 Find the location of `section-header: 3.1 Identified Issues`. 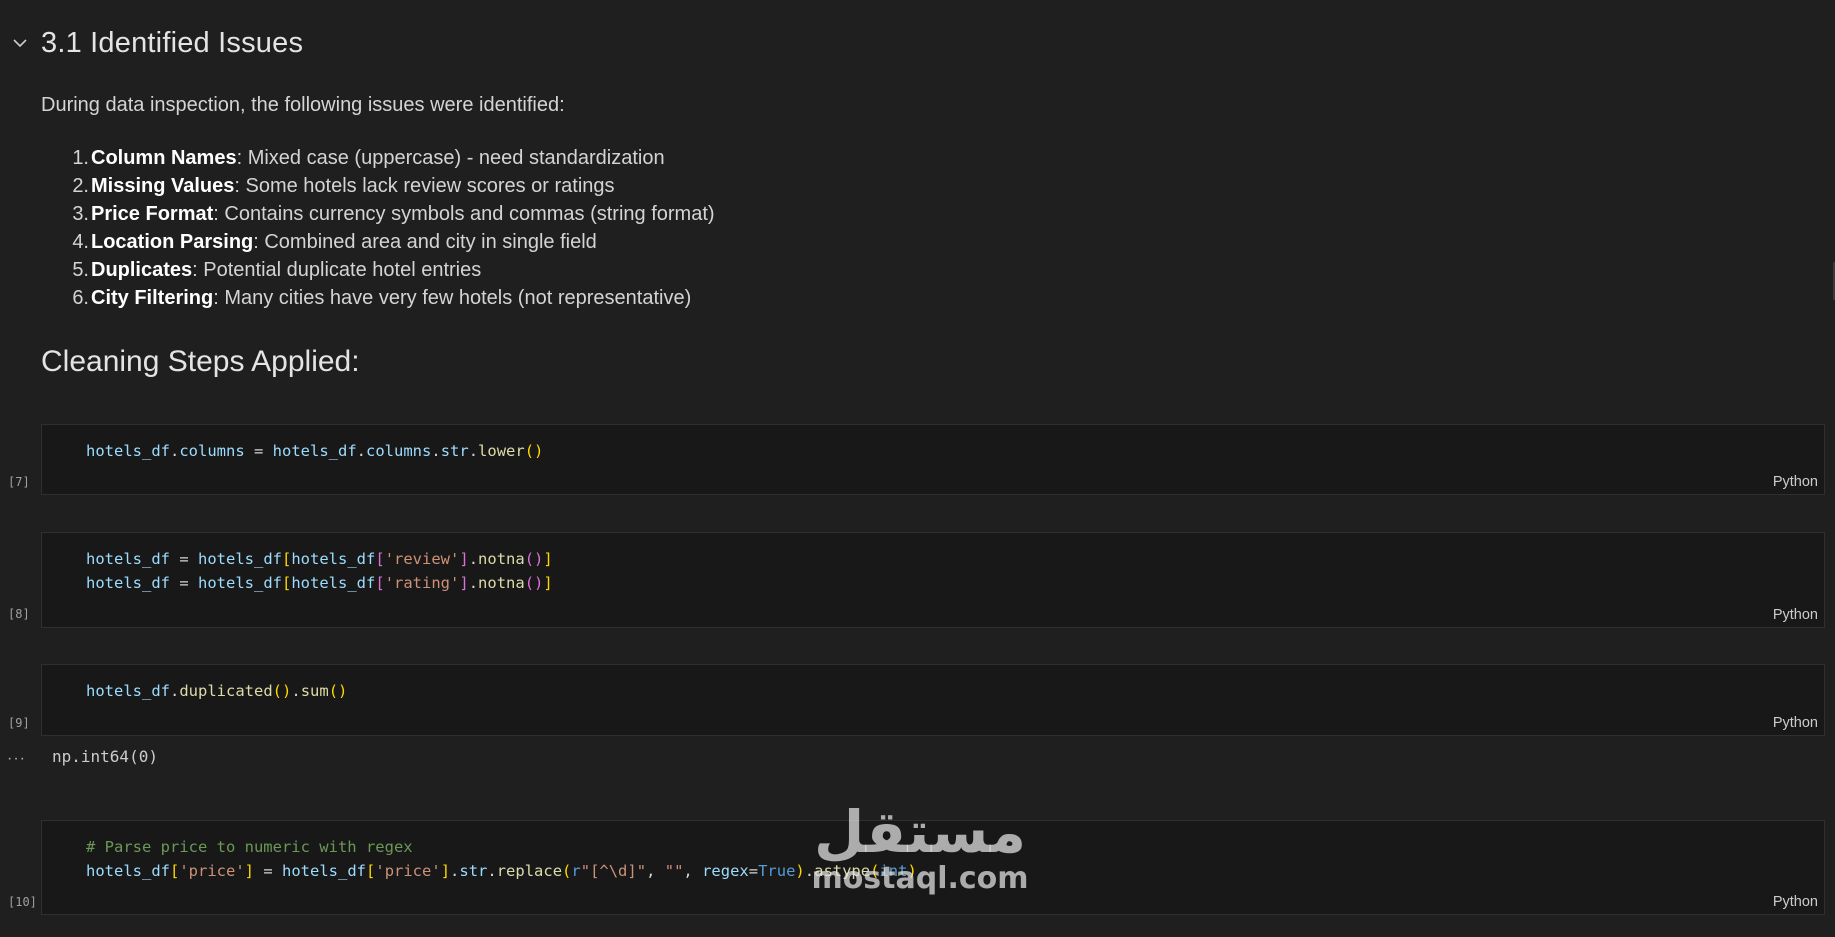

section-header: 3.1 Identified Issues is located at coordinates (151, 43).